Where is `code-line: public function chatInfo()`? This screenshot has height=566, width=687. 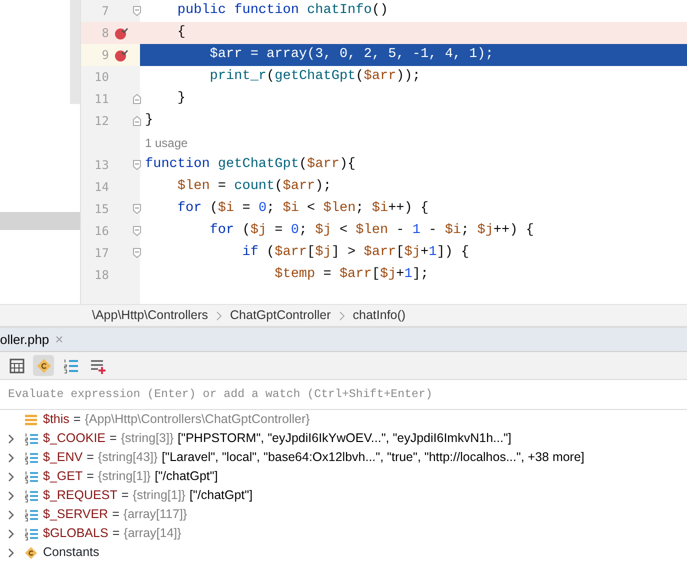
code-line: public function chatInfo() is located at coordinates (283, 11).